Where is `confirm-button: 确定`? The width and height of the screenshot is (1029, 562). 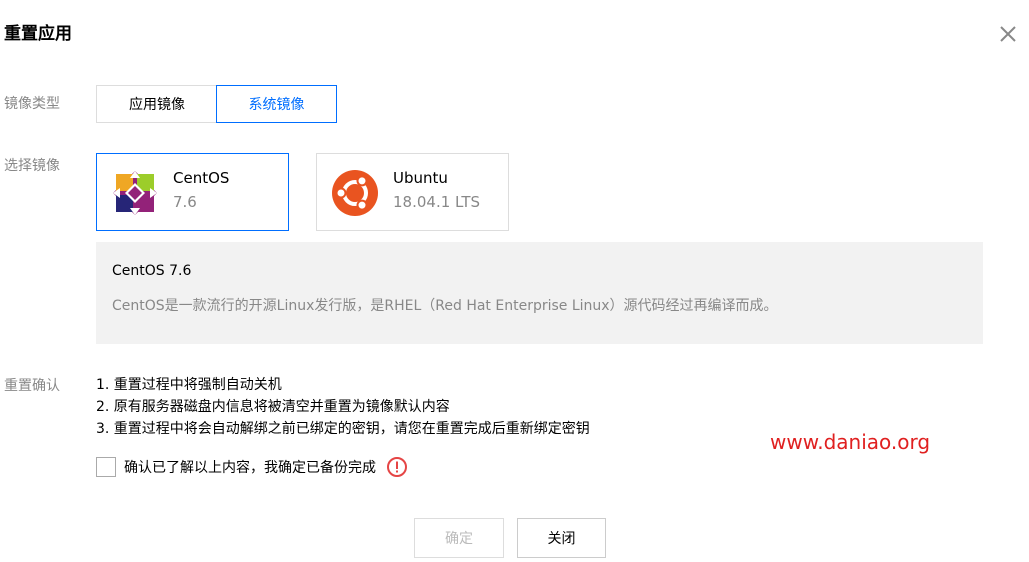
confirm-button: 确定 is located at coordinates (459, 538).